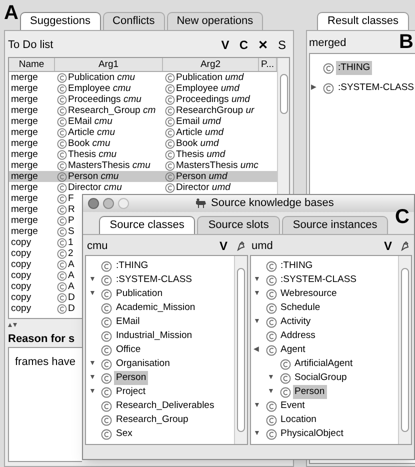 The image size is (415, 467). I want to click on tree-item: Schedule, so click(300, 308).